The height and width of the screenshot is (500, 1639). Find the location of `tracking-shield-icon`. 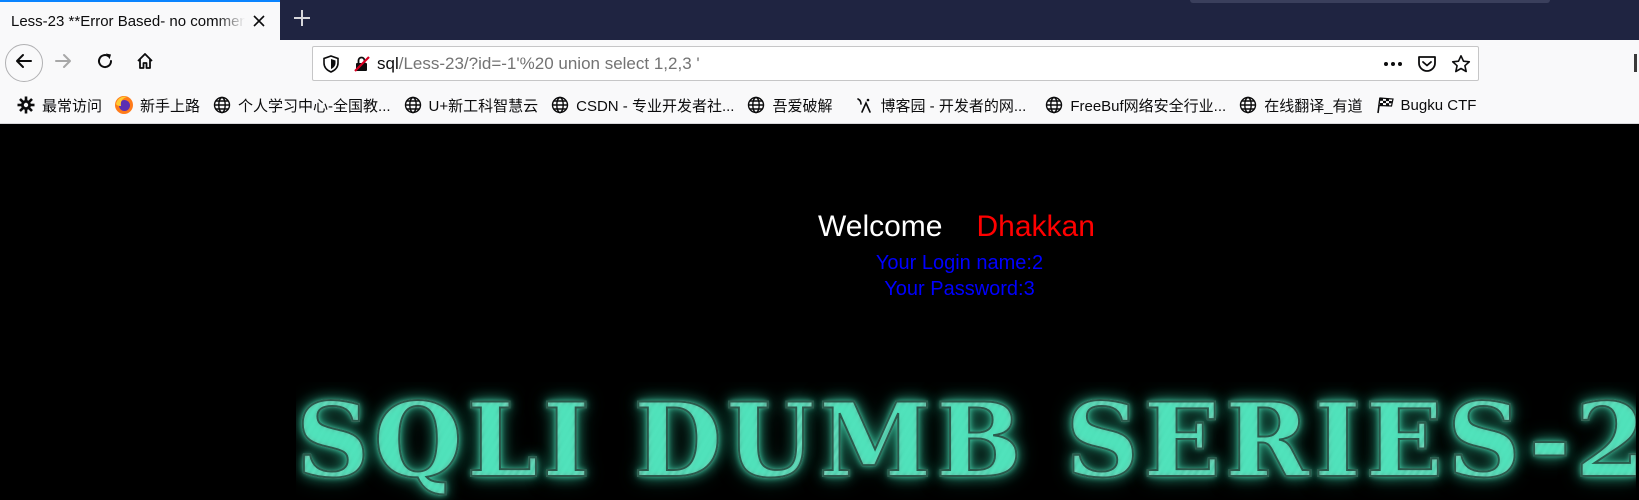

tracking-shield-icon is located at coordinates (331, 63).